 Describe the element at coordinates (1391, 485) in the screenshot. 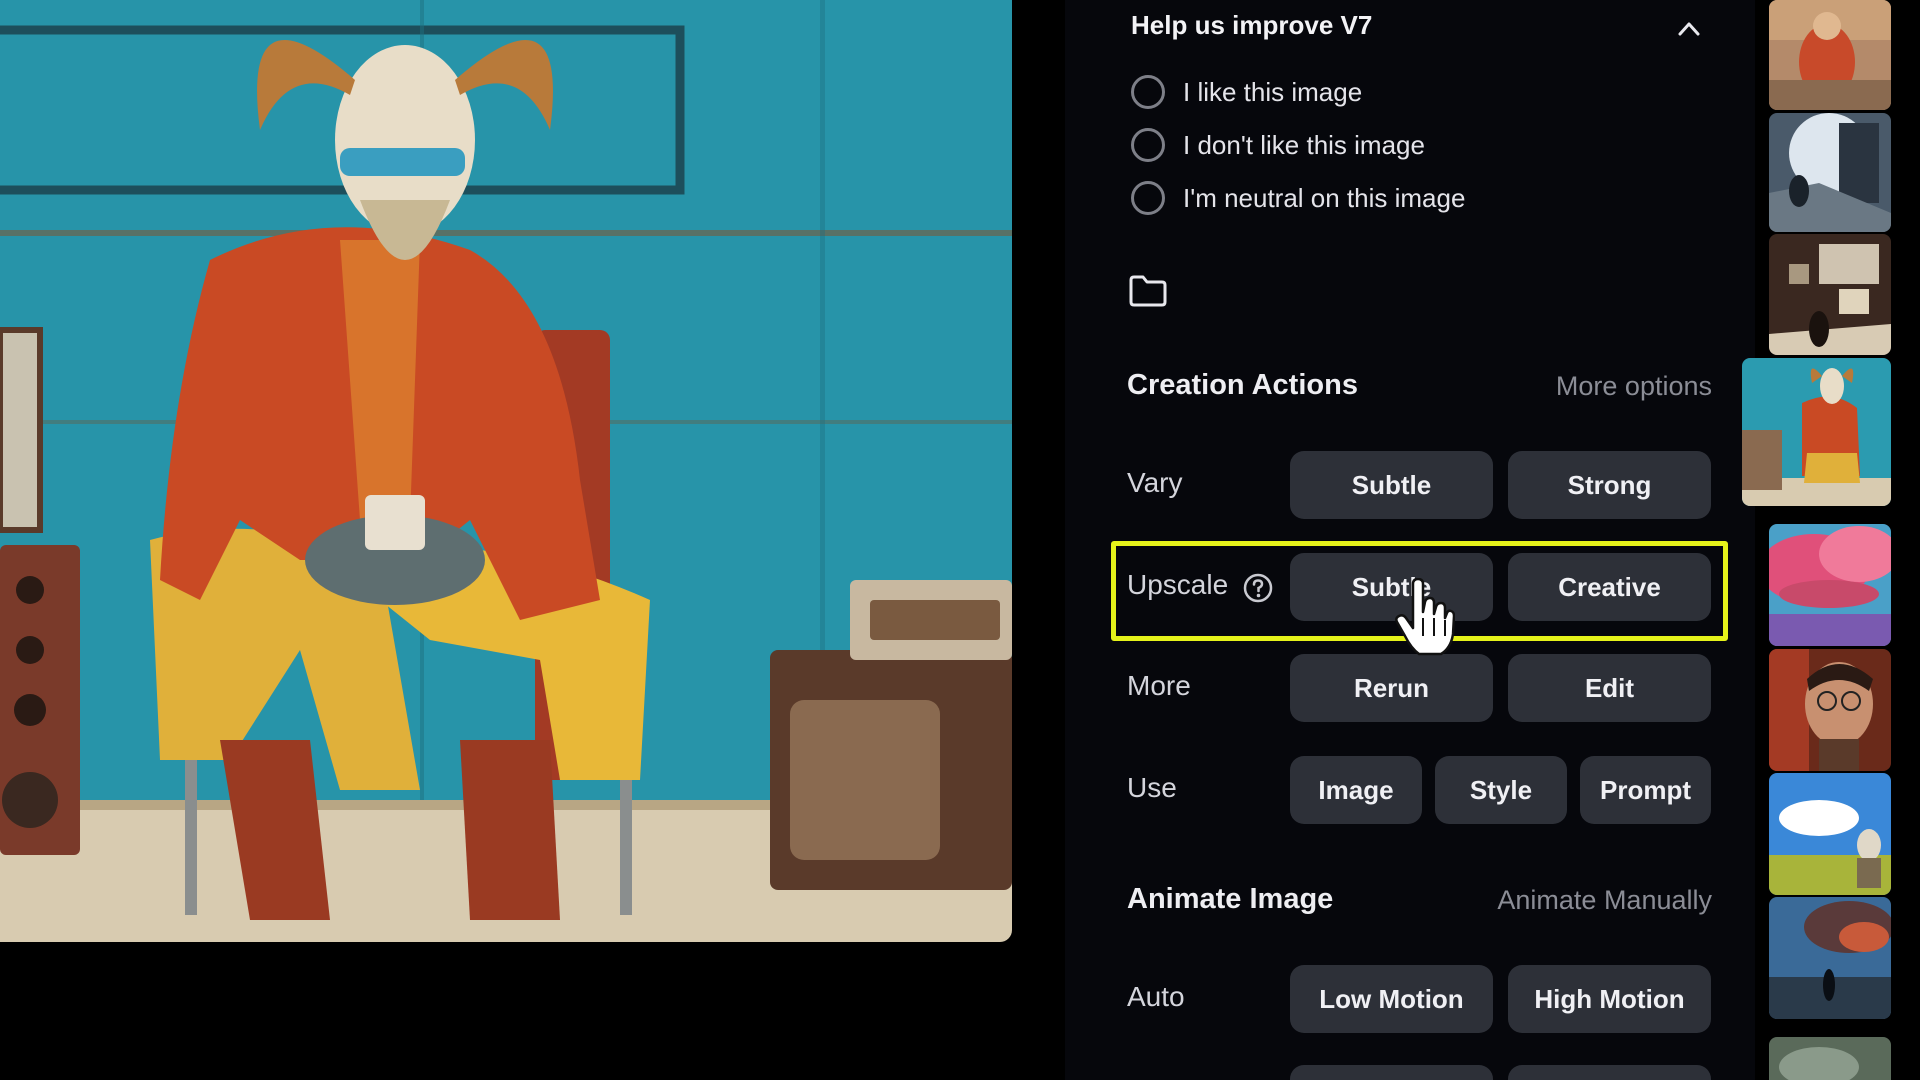

I see `vary-subtle-button: Subtle` at that location.